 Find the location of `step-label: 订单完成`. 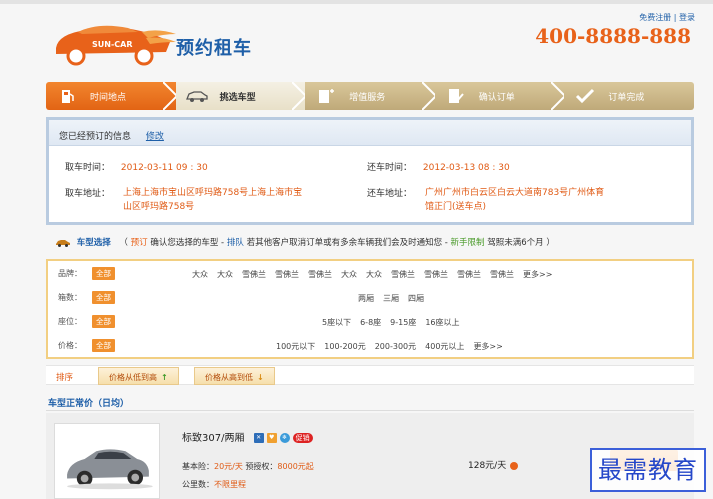

step-label: 订单完成 is located at coordinates (626, 97).